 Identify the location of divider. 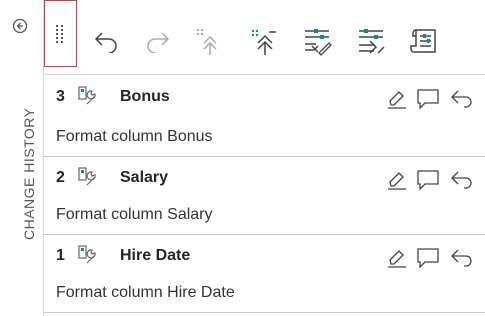
(264, 312).